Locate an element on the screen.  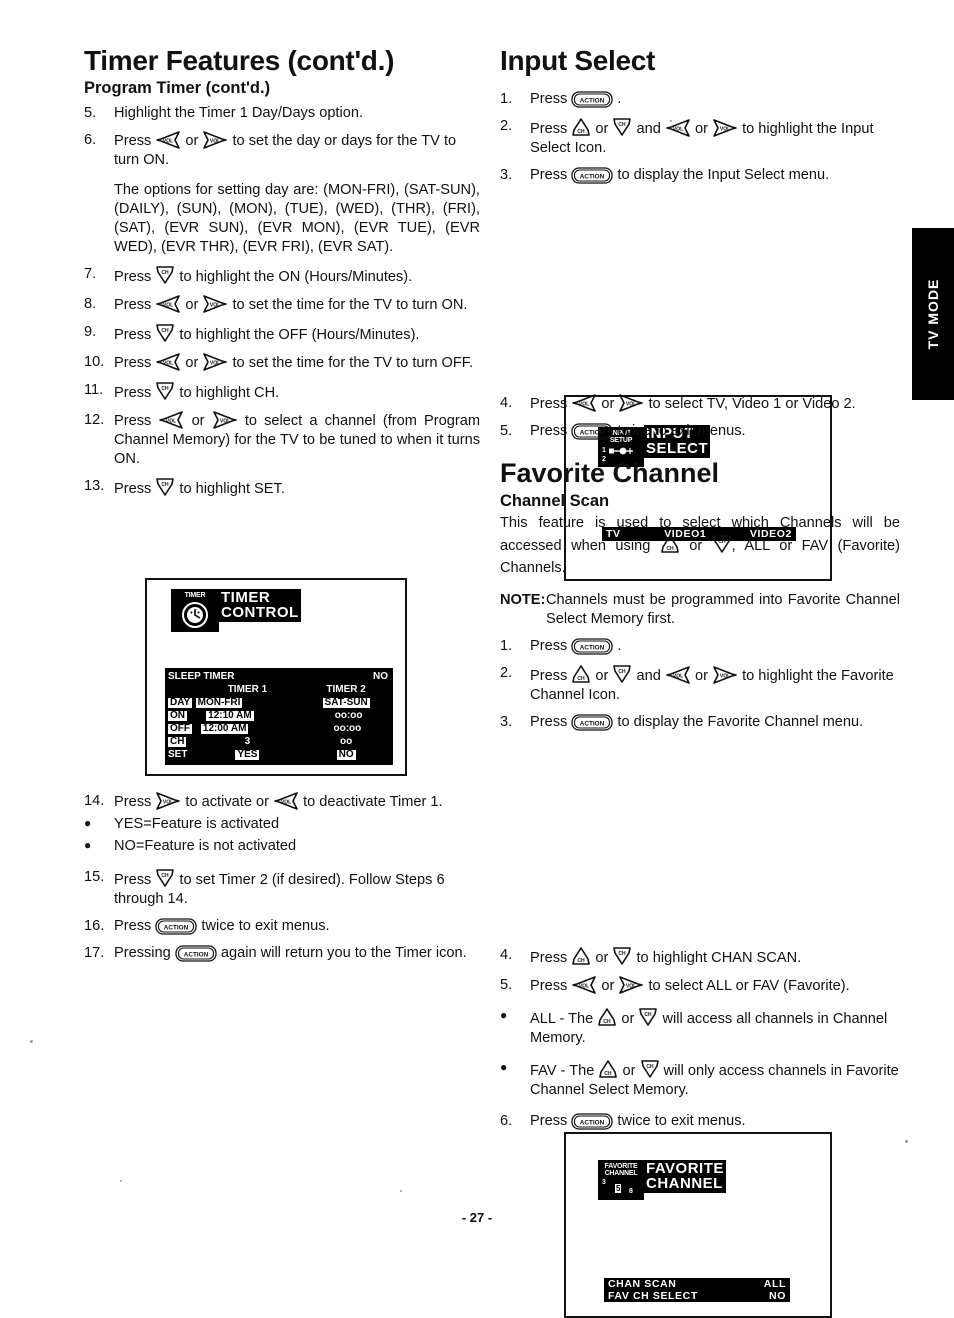
table-row-off: OFF 12:00 AM oo:oo is located at coordinates (279, 728).